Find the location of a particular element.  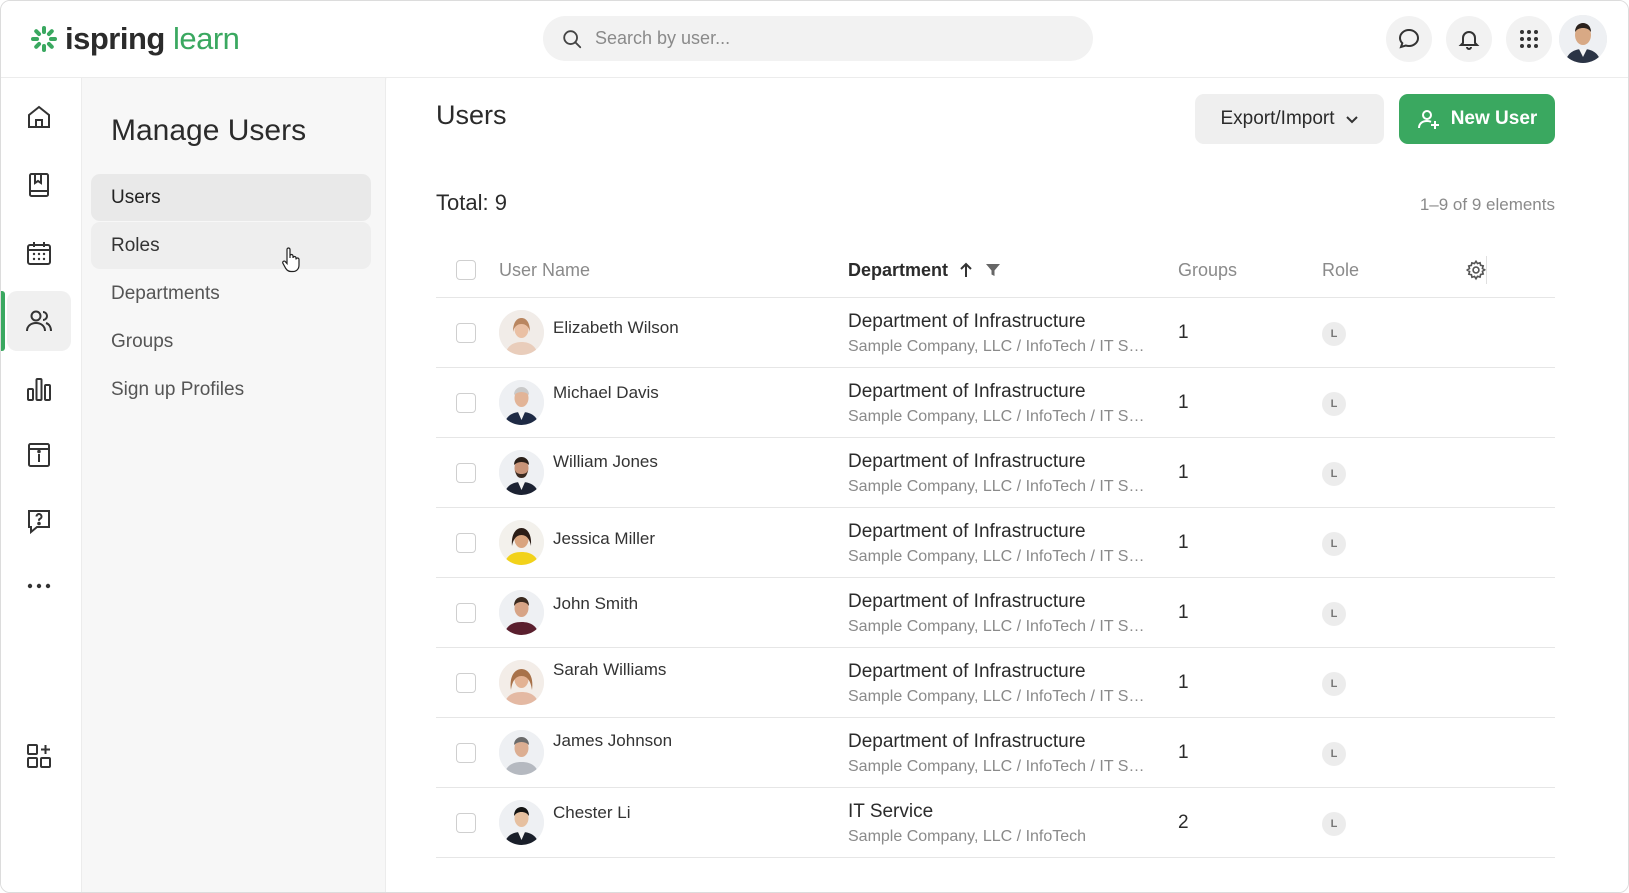

sidebar-item-users: Users is located at coordinates (231, 197).